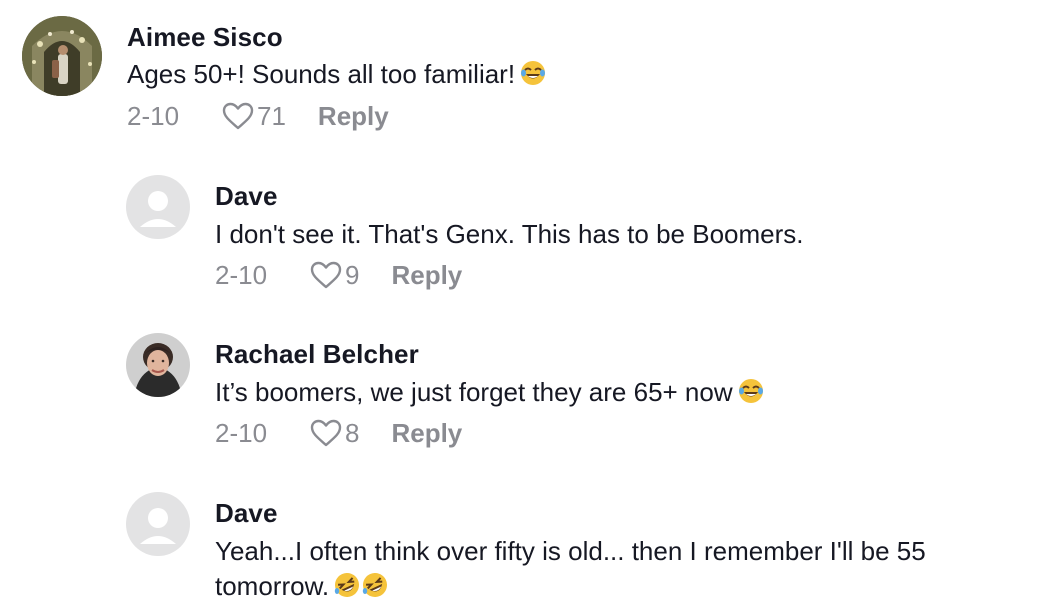 The image size is (1060, 608). What do you see at coordinates (570, 586) in the screenshot?
I see `comment-text-line: tomorrow.` at bounding box center [570, 586].